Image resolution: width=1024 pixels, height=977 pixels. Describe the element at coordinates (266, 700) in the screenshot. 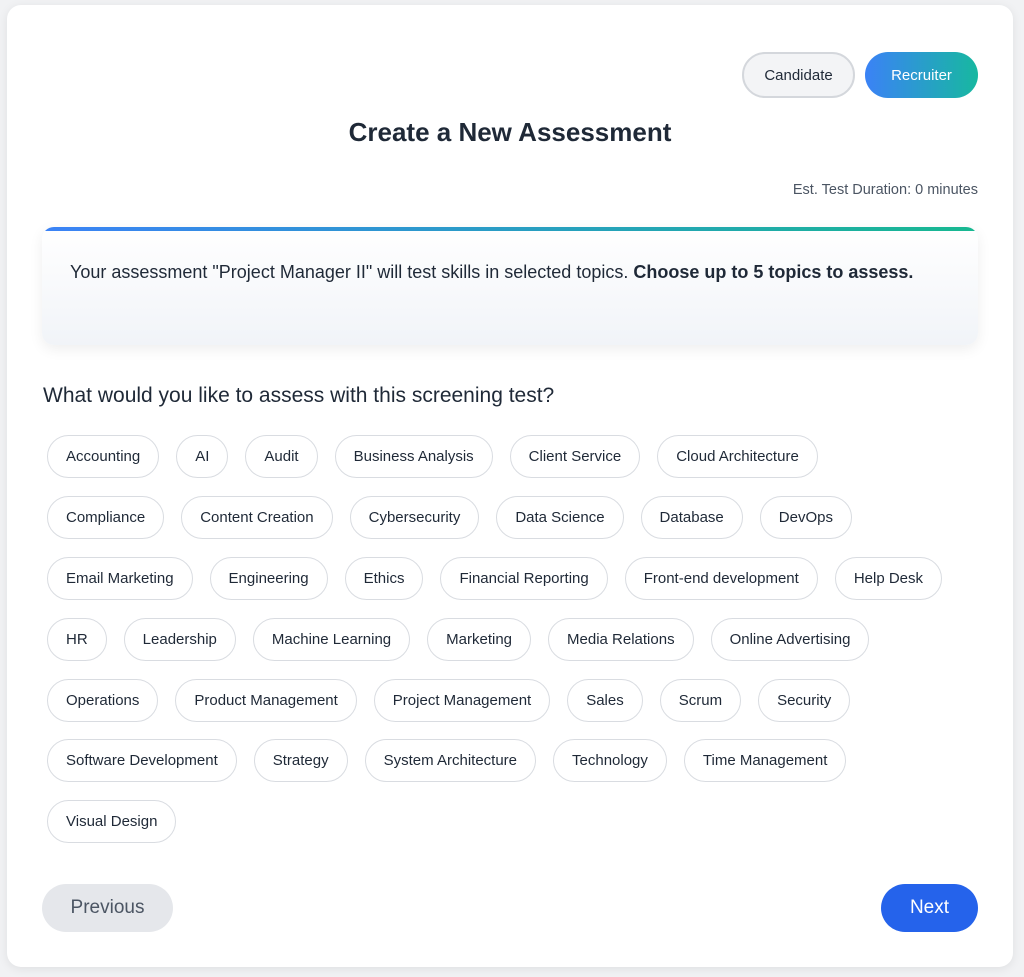

I see `topic-chip-product-management: Product Management` at that location.